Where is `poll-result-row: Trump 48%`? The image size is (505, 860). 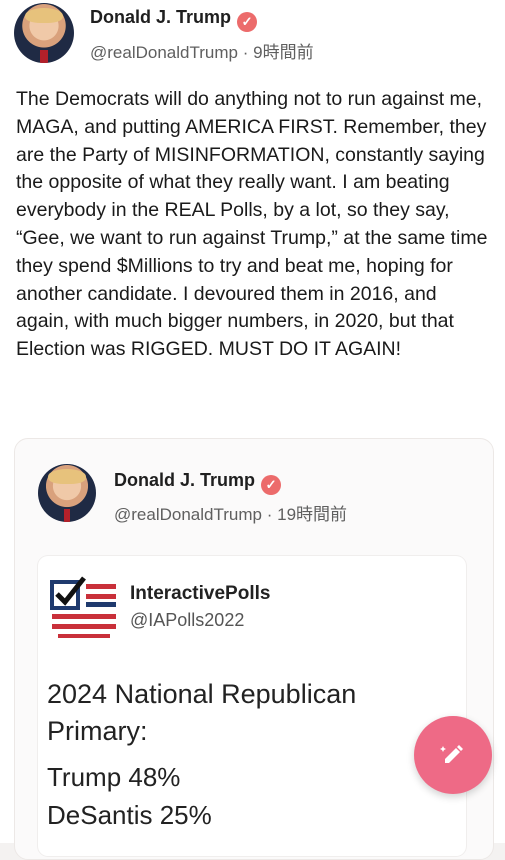
poll-result-row: Trump 48% is located at coordinates (114, 777).